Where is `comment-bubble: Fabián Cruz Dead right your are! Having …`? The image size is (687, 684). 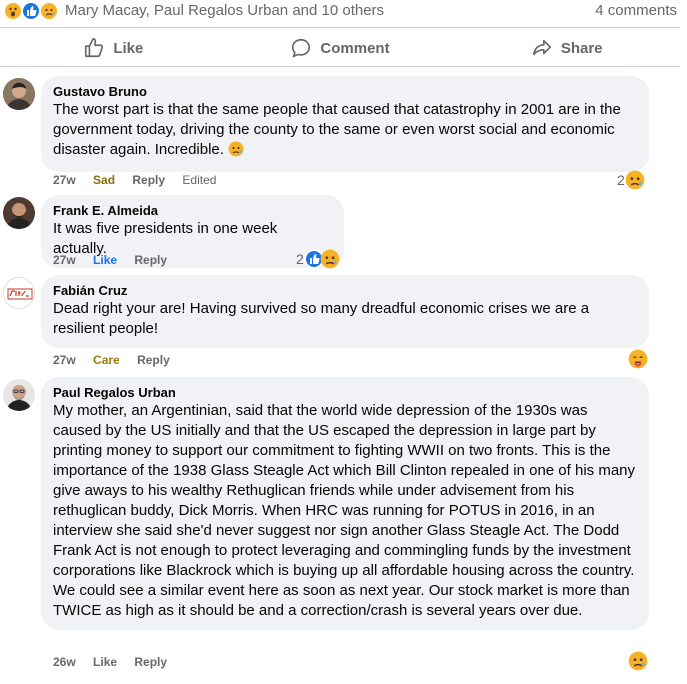 comment-bubble: Fabián Cruz Dead right your are! Having … is located at coordinates (345, 311).